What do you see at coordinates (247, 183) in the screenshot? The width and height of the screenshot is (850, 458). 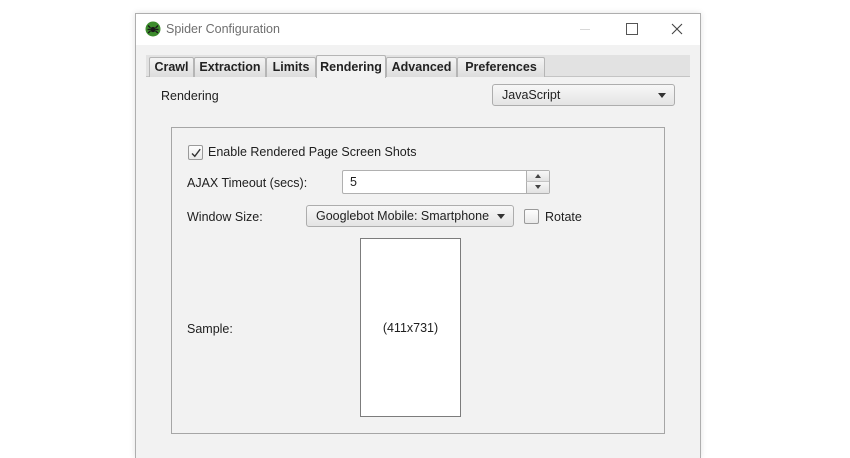 I see `ajax-timeout-label: AJAX Timeout (secs):` at bounding box center [247, 183].